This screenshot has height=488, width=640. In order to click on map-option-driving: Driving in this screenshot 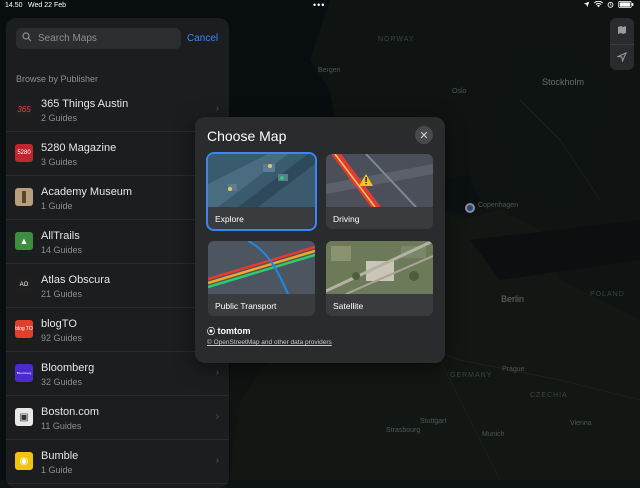, I will do `click(379, 191)`.